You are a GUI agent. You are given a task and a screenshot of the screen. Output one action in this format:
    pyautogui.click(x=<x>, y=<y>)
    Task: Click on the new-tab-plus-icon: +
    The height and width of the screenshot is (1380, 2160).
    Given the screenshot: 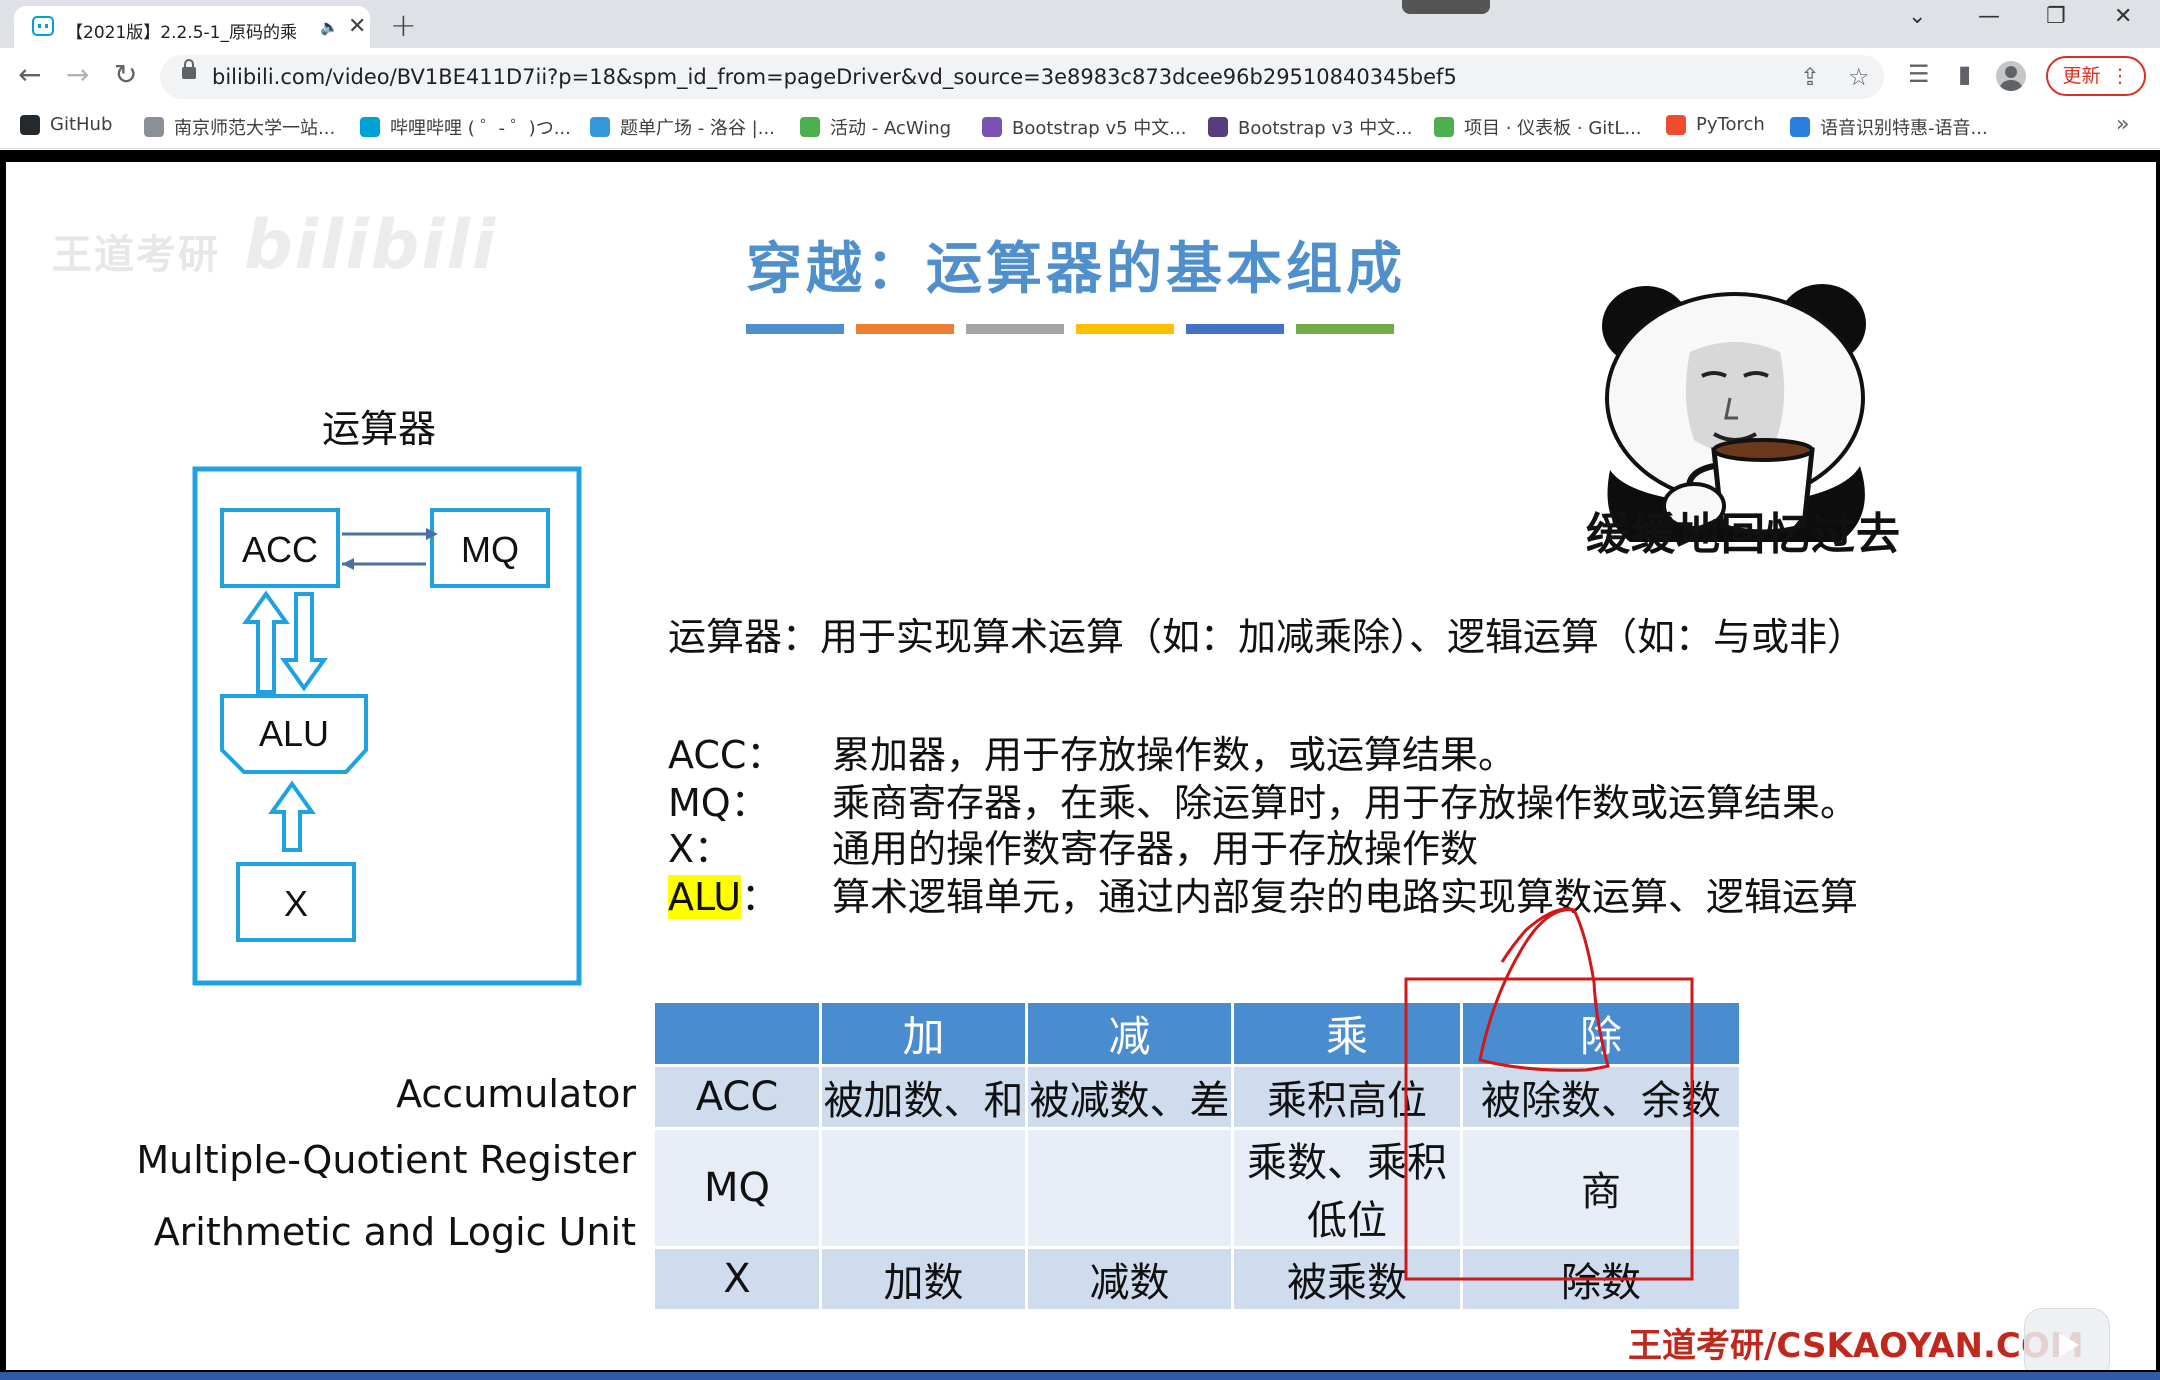 What is the action you would take?
    pyautogui.click(x=403, y=25)
    